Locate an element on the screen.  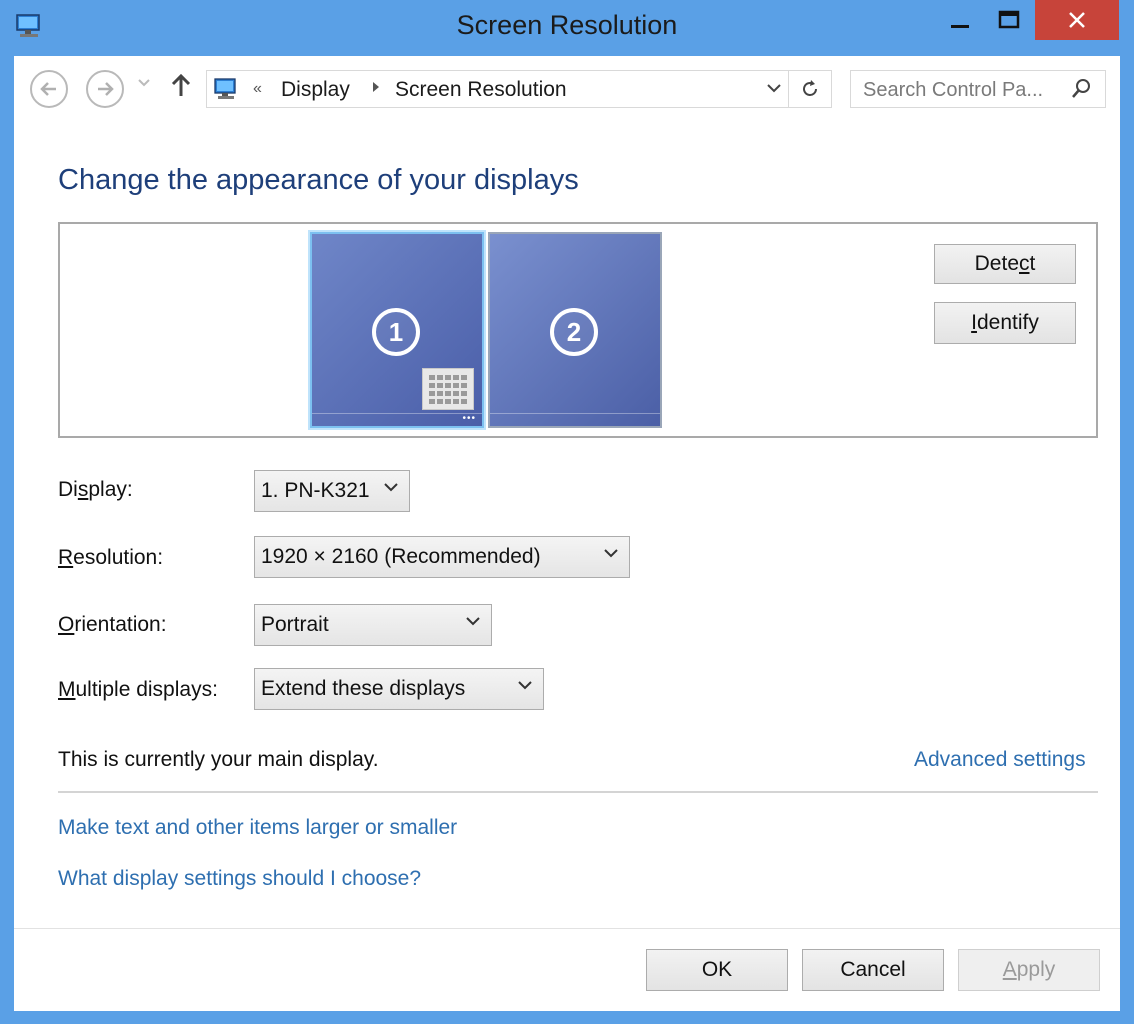
up-button is located at coordinates (181, 88).